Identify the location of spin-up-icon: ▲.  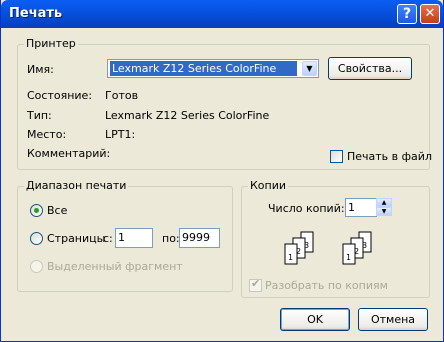
(384, 202).